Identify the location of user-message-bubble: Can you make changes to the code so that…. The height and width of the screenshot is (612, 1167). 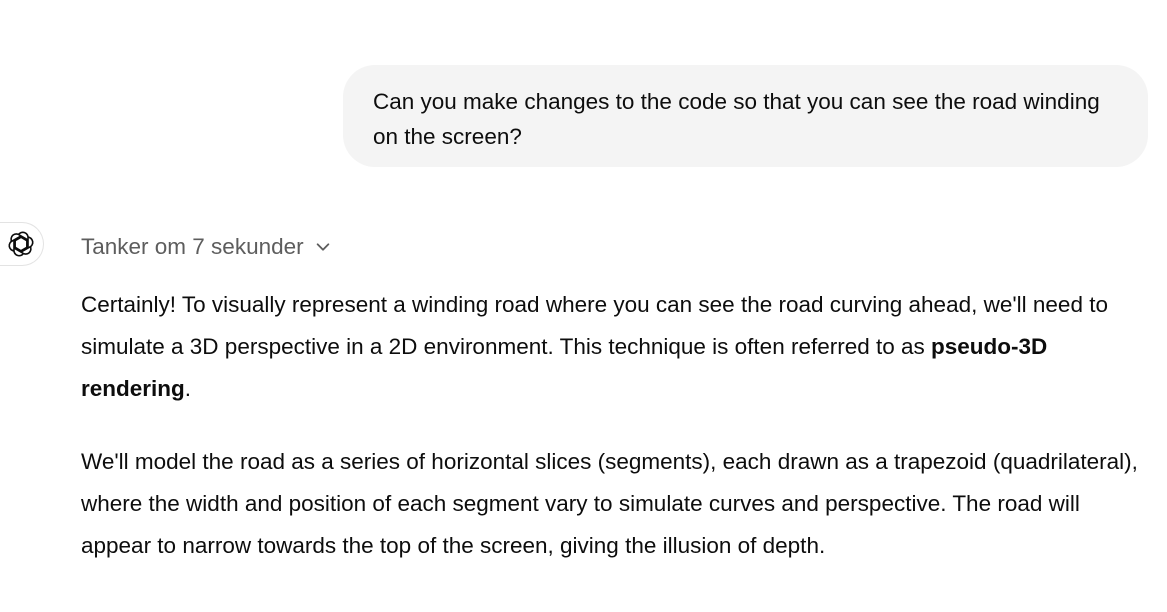
(745, 116).